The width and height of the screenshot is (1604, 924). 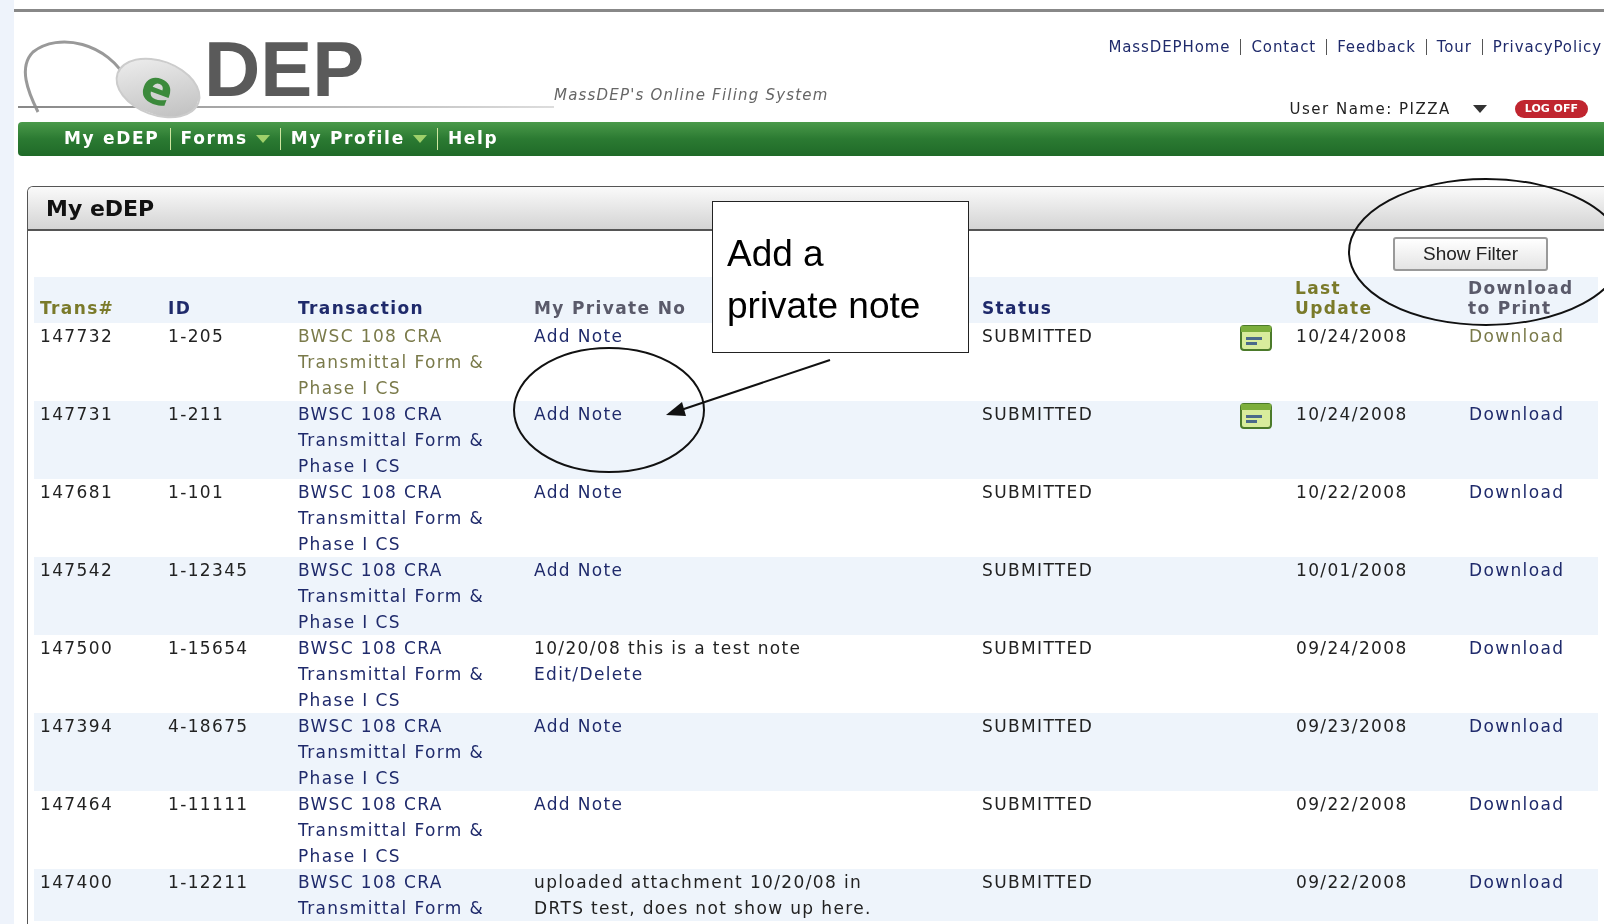 What do you see at coordinates (1017, 308) in the screenshot?
I see `column-header: Status` at bounding box center [1017, 308].